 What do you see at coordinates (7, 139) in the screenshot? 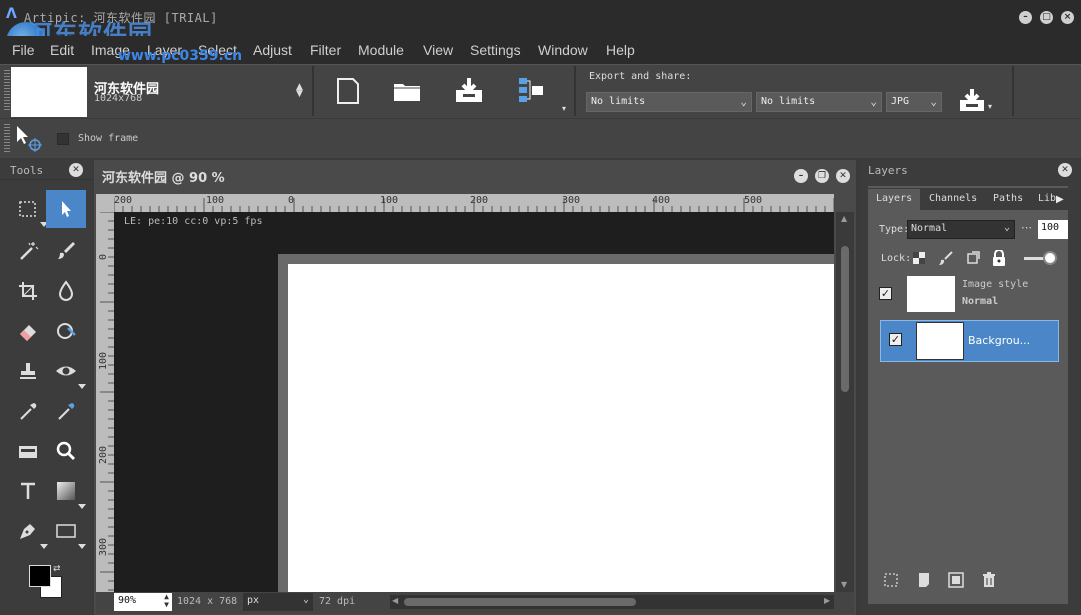
I see `options-drag-handle` at bounding box center [7, 139].